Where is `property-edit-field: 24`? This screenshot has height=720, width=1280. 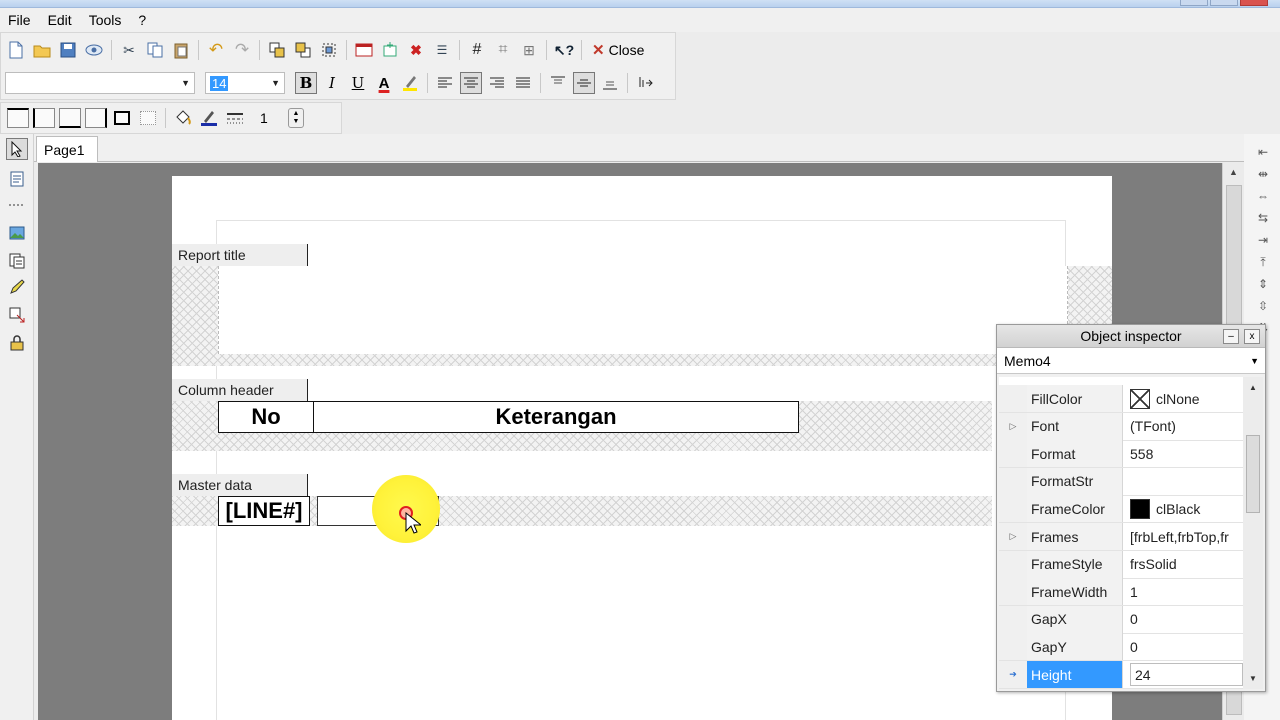 property-edit-field: 24 is located at coordinates (1186, 674).